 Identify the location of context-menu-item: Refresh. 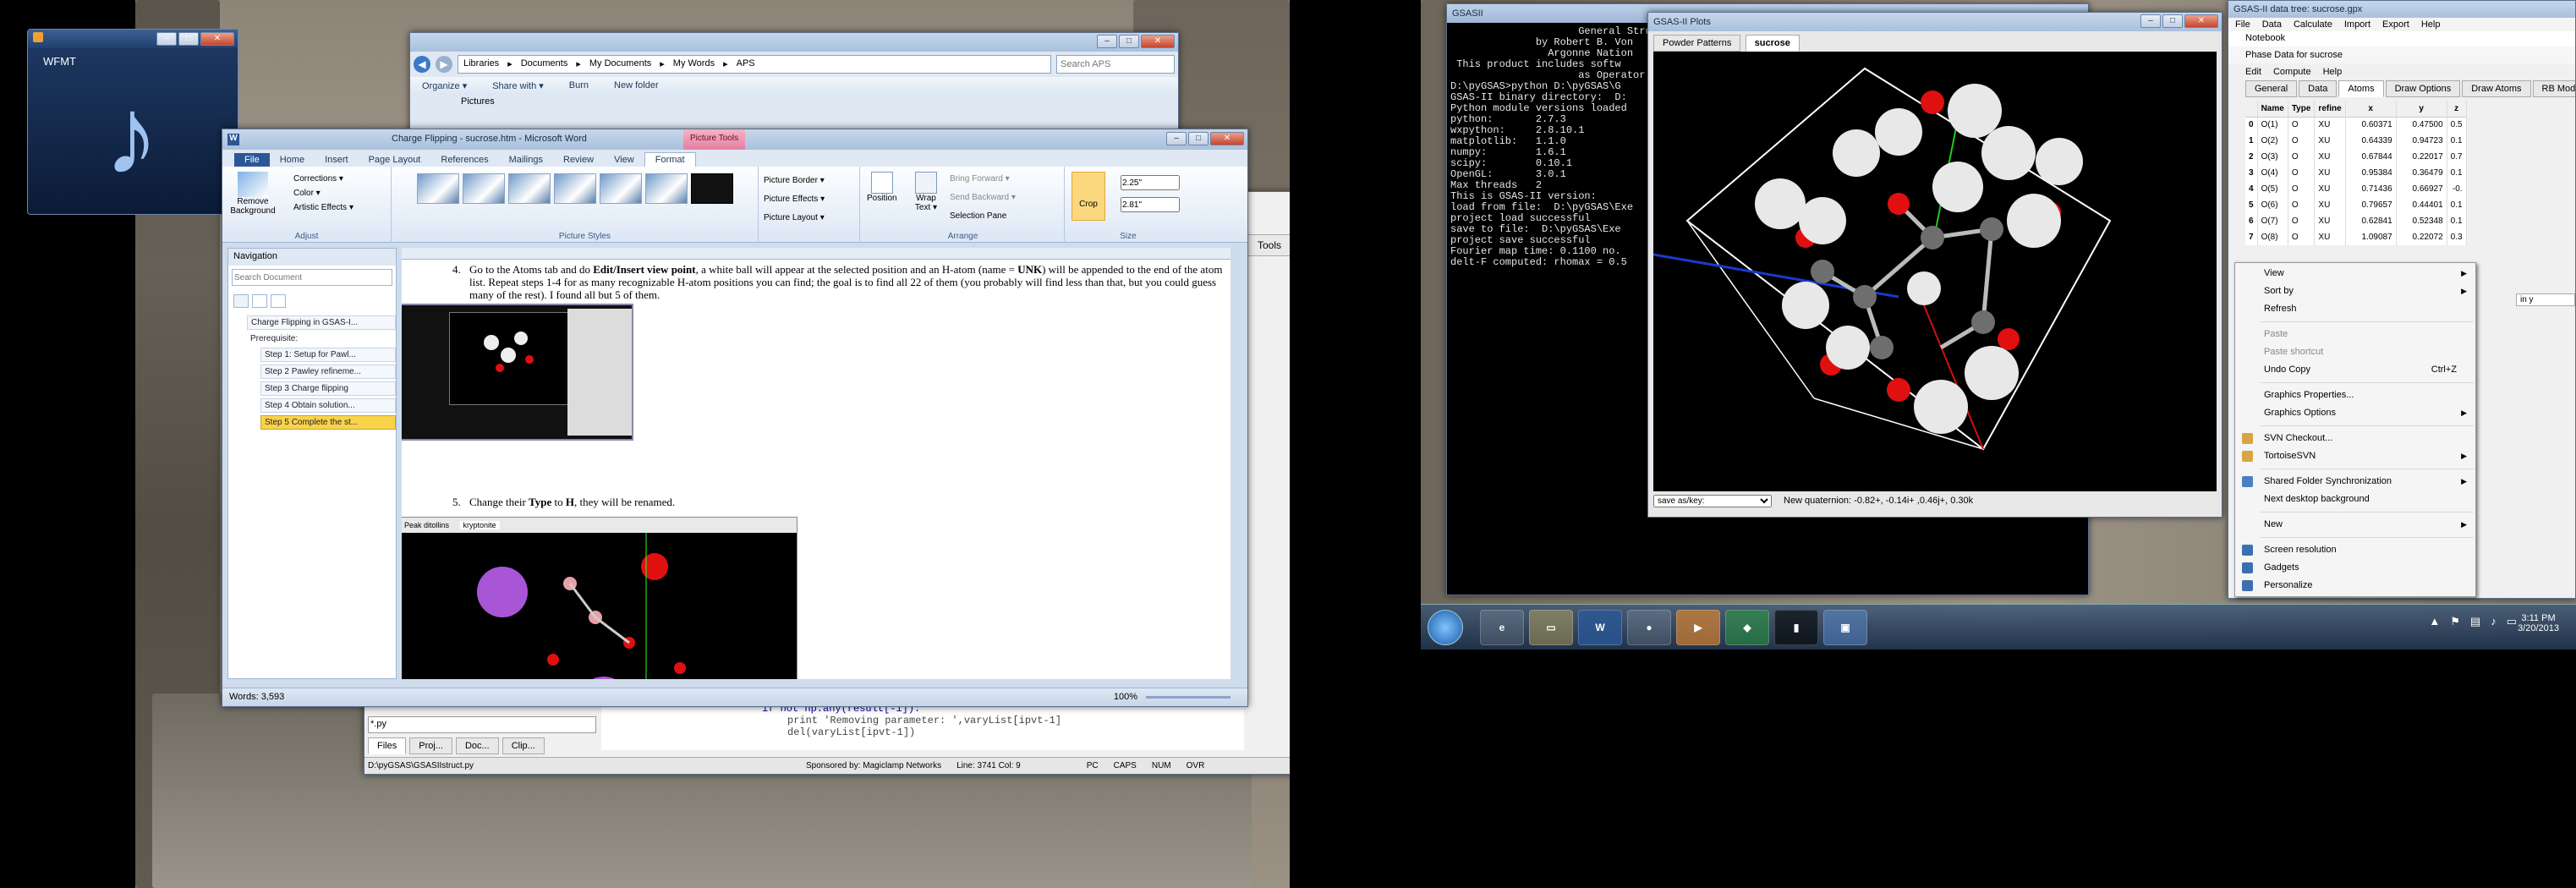
(2355, 309).